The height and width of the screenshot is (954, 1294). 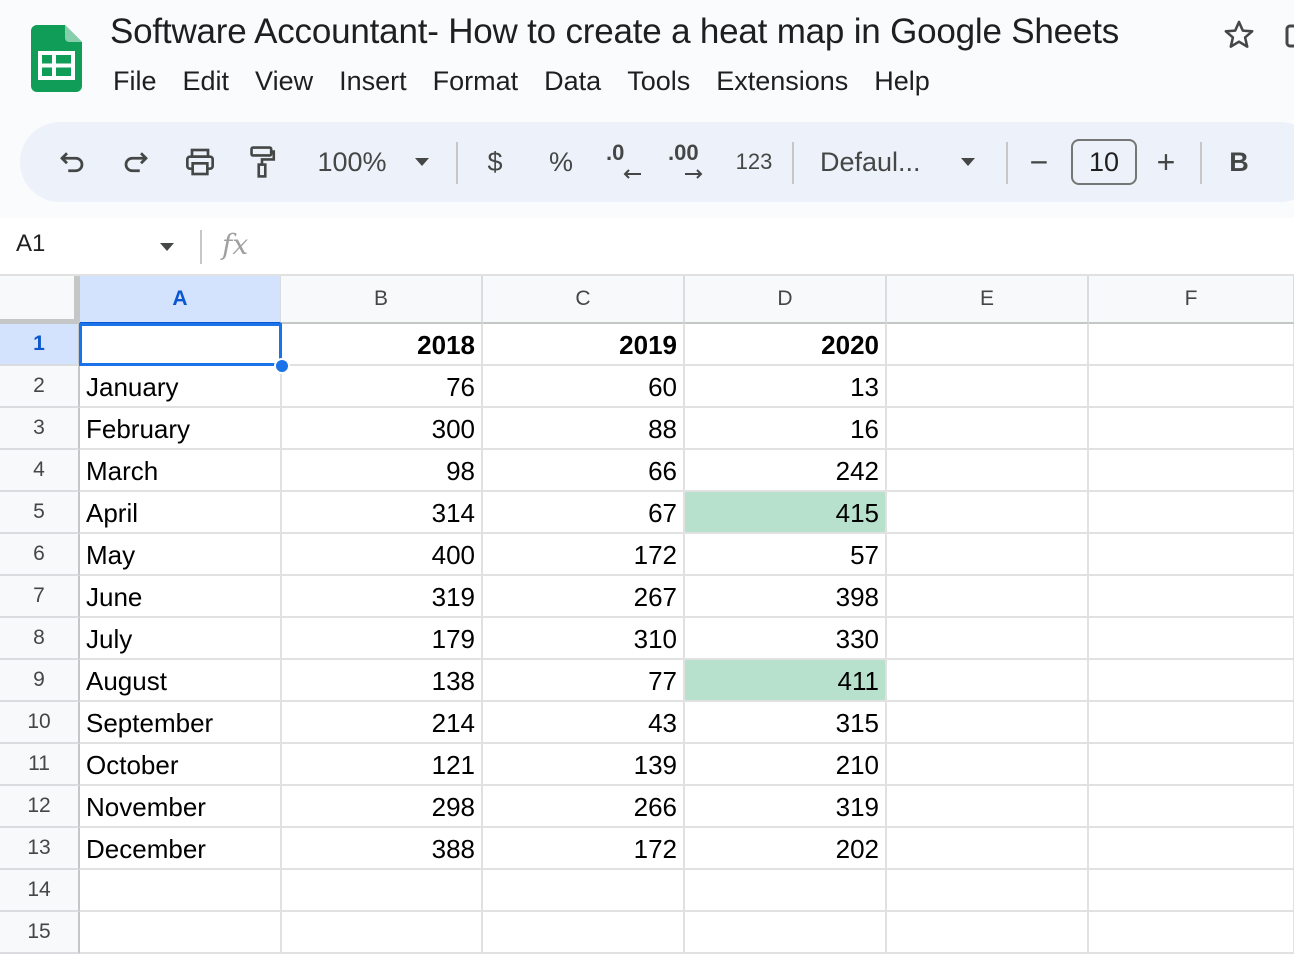 What do you see at coordinates (181, 597) in the screenshot?
I see `cell-a7: June` at bounding box center [181, 597].